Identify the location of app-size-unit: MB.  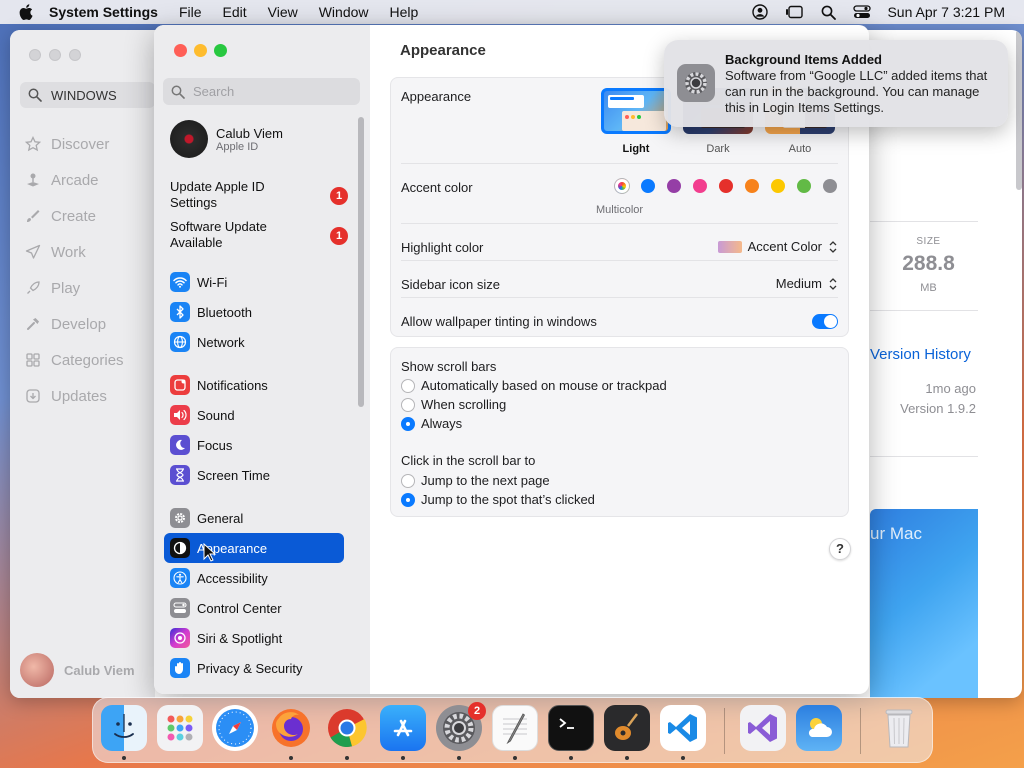
(928, 288).